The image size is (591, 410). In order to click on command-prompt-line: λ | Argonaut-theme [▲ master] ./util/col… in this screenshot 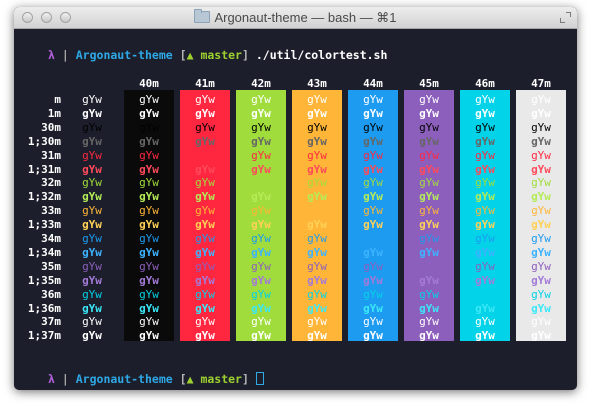, I will do `click(217, 55)`.